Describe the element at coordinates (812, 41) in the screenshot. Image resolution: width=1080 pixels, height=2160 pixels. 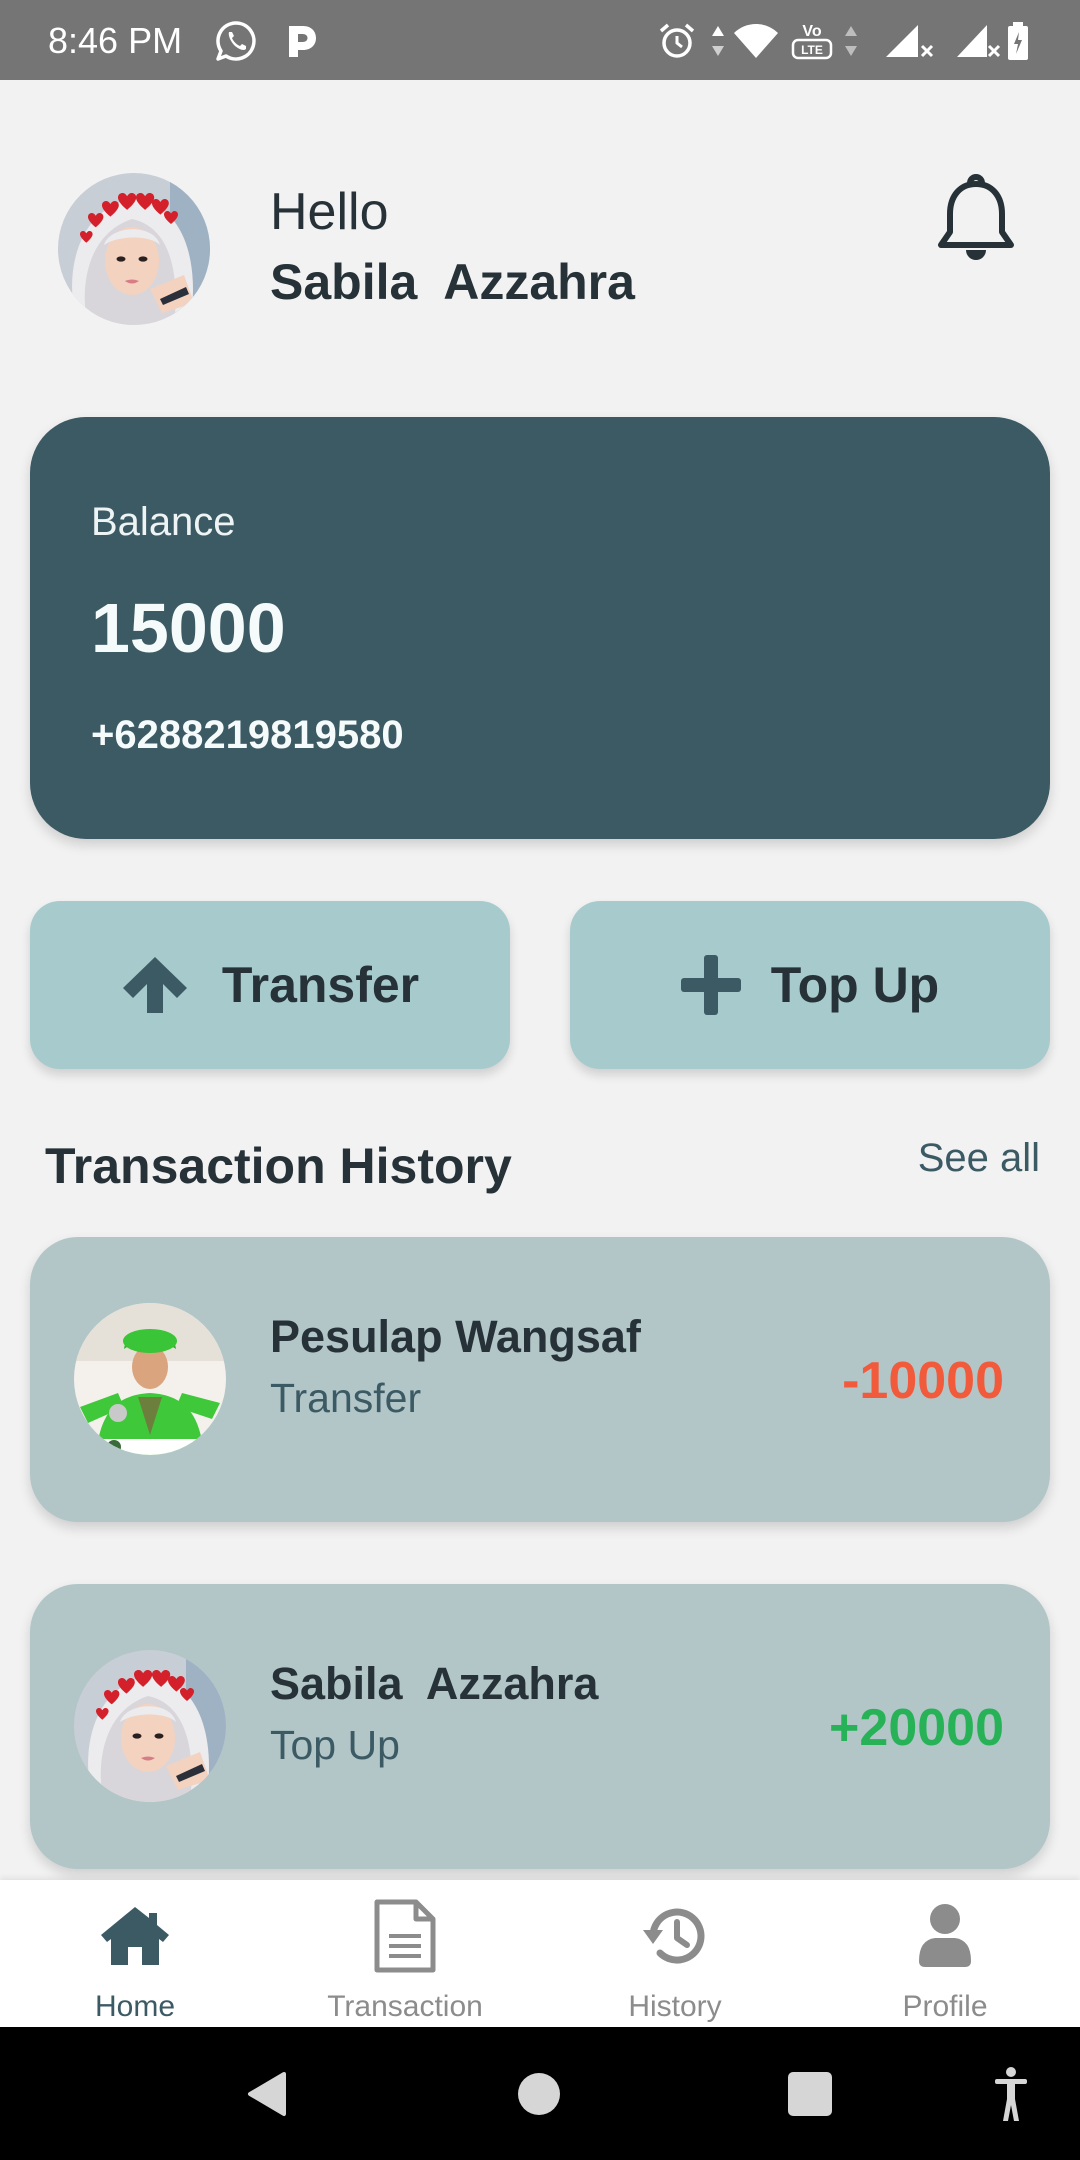
I see `volte-icon: Vo LTE` at that location.